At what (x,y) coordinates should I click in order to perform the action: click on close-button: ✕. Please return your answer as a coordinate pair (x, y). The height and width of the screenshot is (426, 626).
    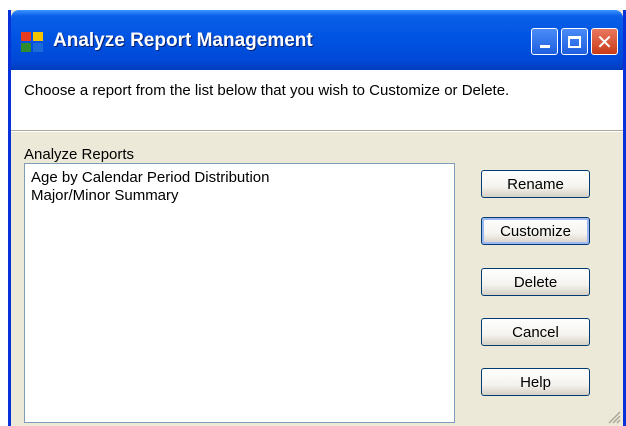
    Looking at the image, I should click on (604, 41).